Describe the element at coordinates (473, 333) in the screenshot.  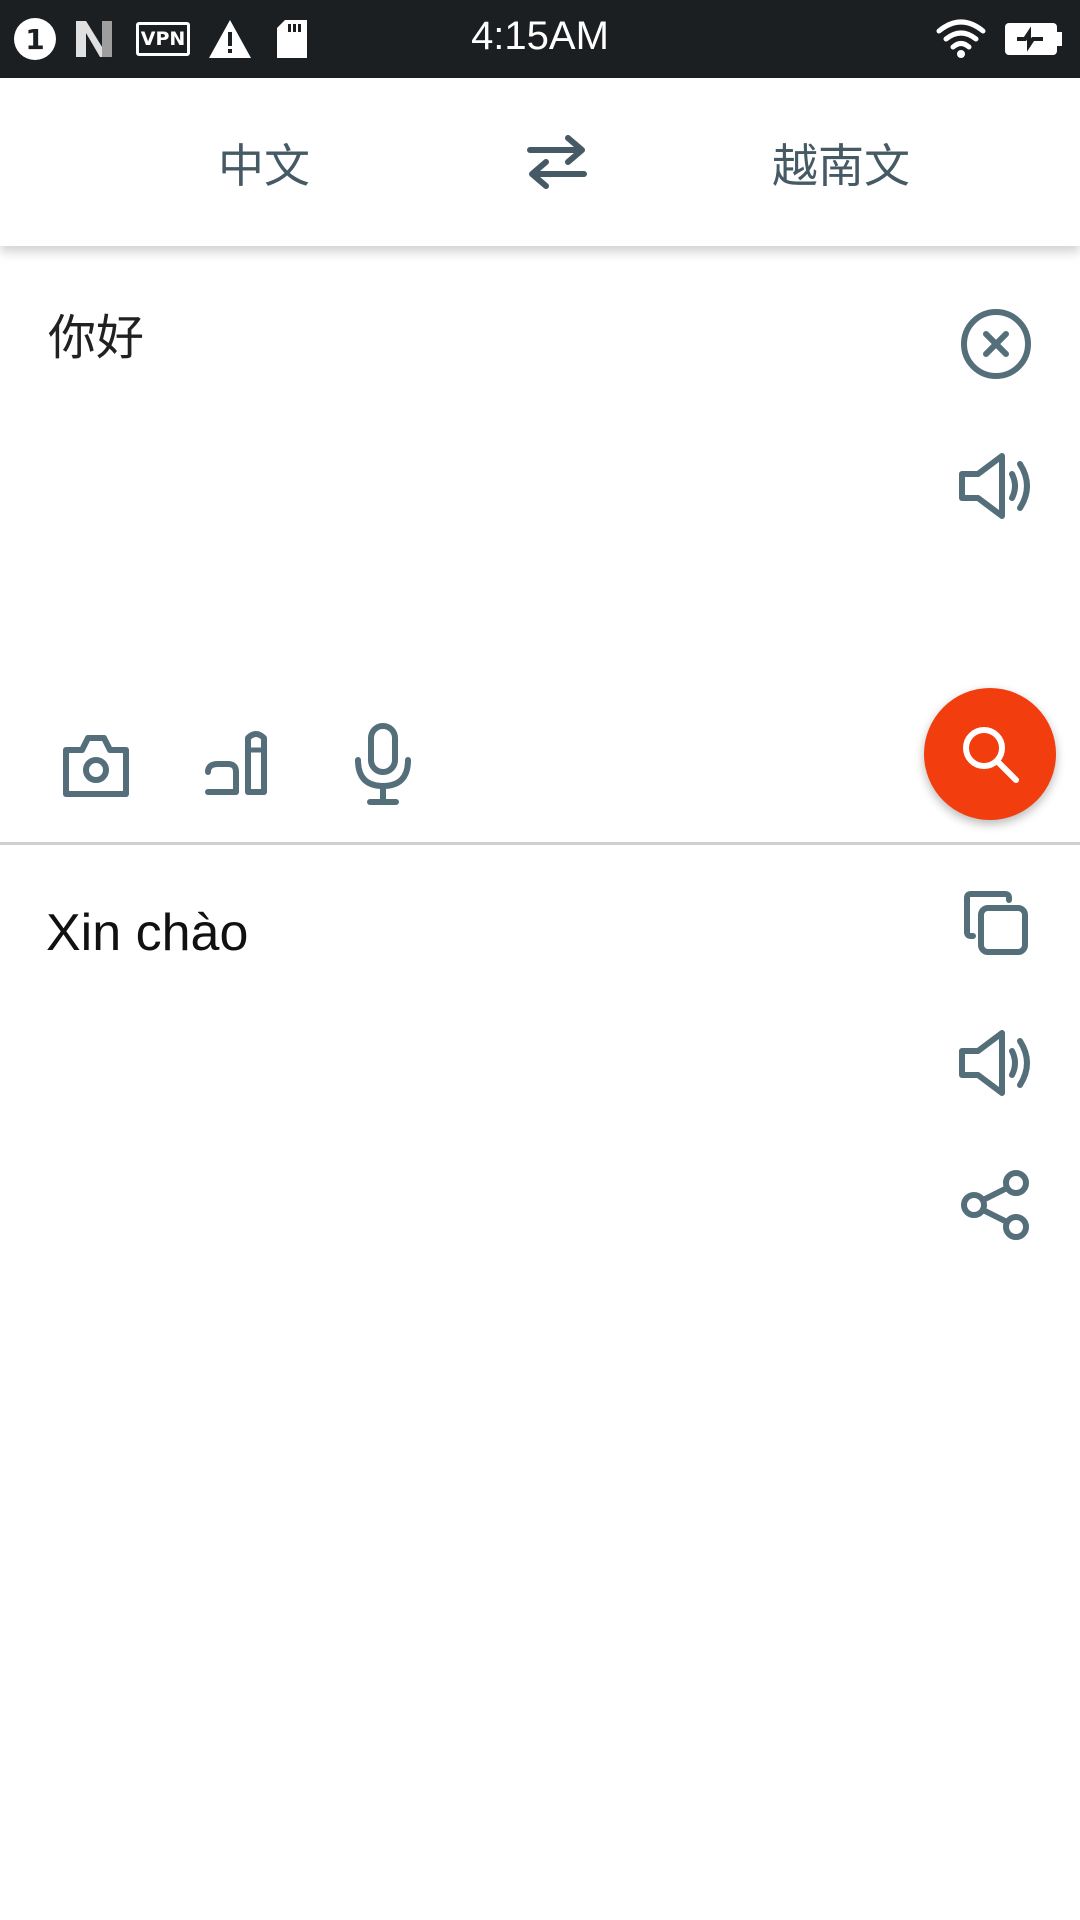
I see `source-text-input: 你好` at that location.